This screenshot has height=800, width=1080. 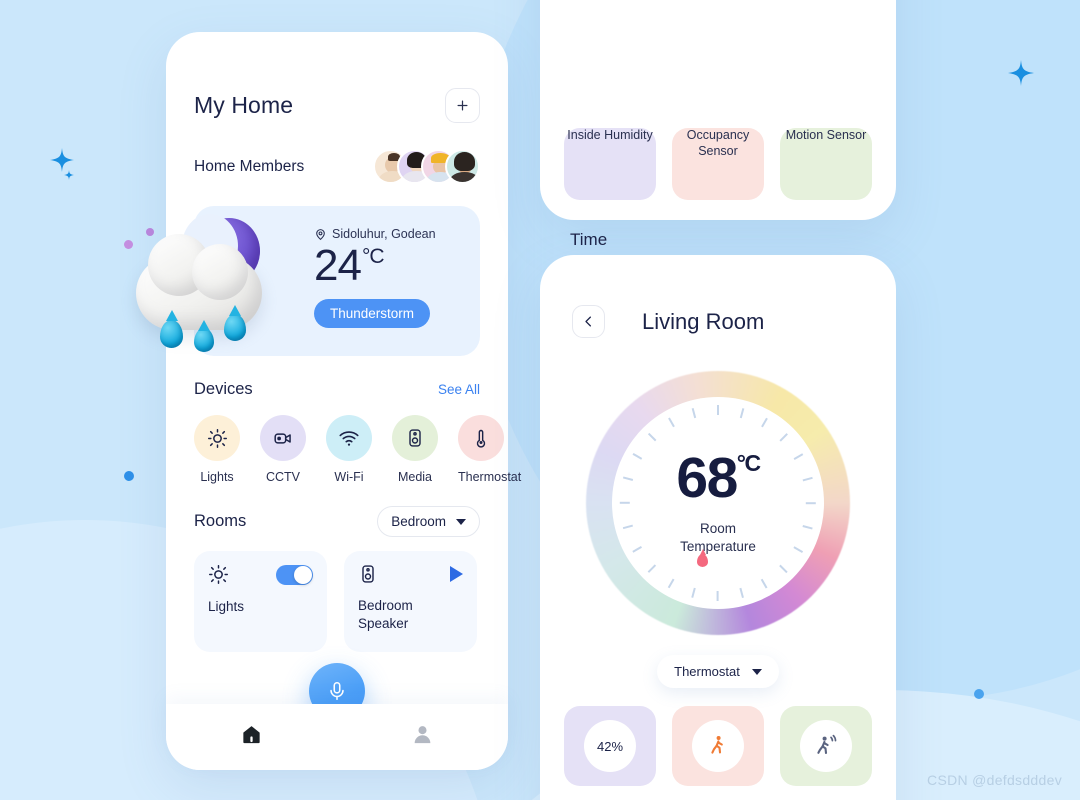 I want to click on room-cards-list: Lights Bedroom Speaker, so click(x=337, y=601).